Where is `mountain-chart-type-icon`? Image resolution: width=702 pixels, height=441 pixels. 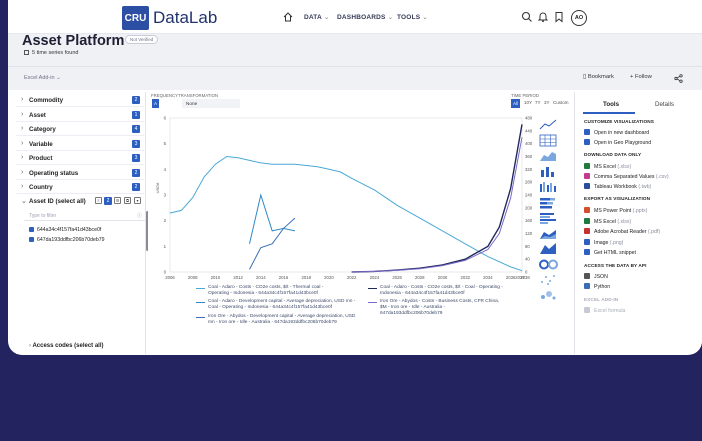
mountain-chart-type-icon is located at coordinates (549, 249).